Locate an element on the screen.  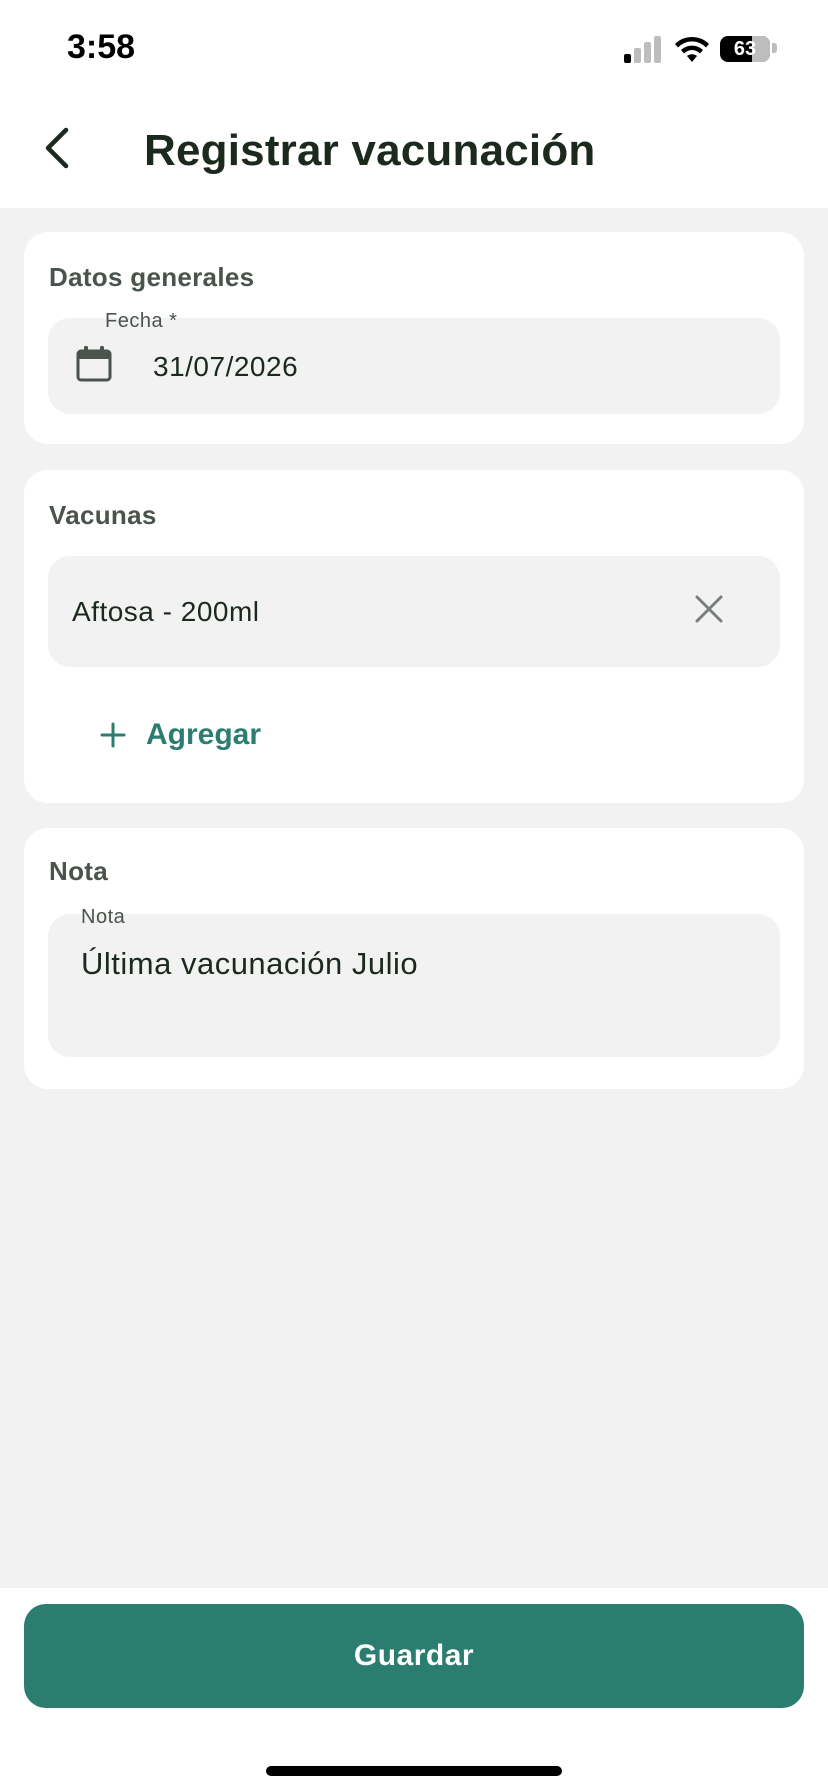
date-field-label: Fecha * is located at coordinates (141, 321).